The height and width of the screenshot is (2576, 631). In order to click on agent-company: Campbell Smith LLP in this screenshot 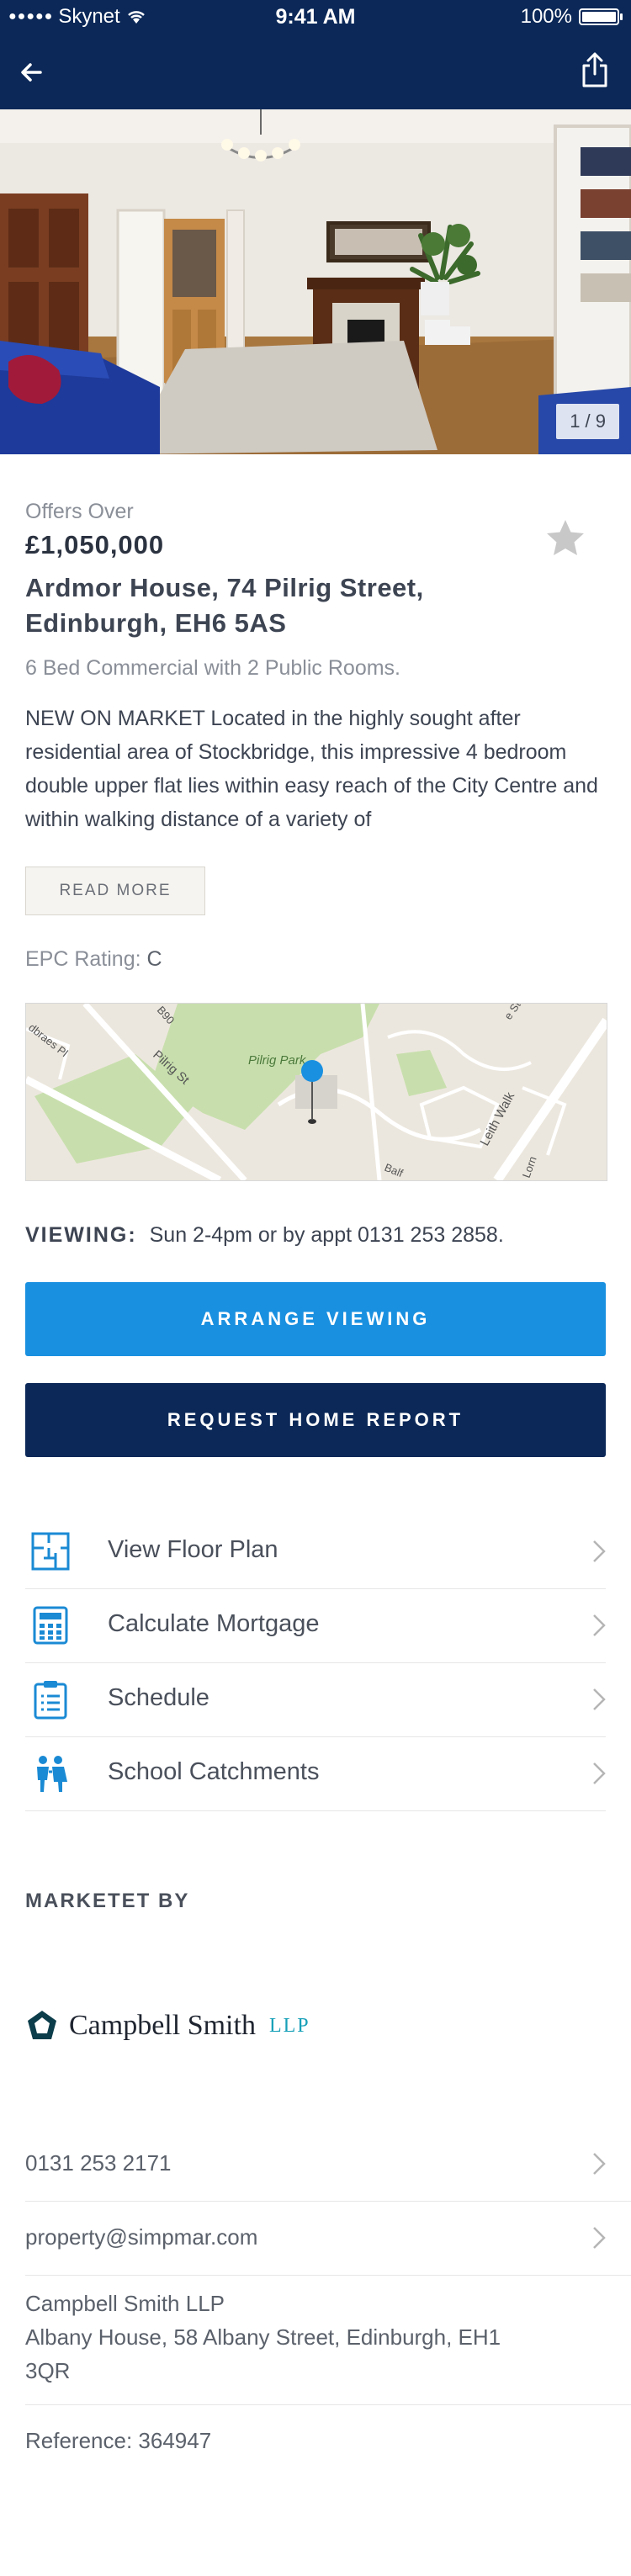, I will do `click(125, 2303)`.